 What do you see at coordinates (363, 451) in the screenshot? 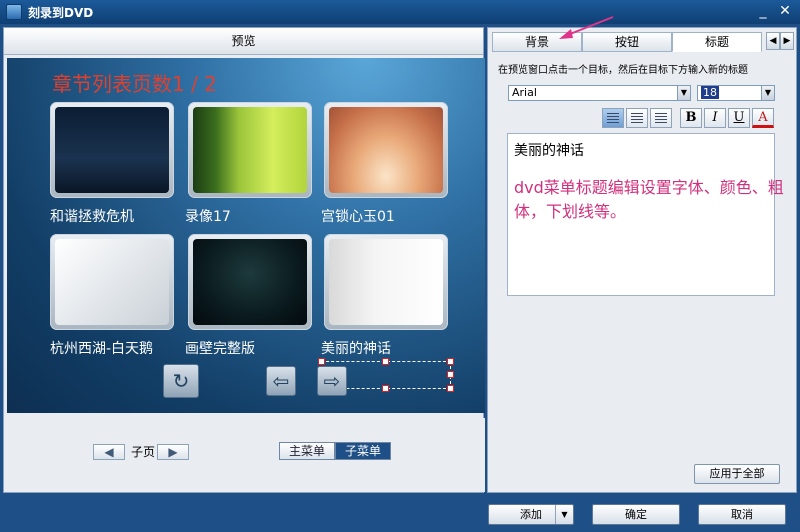
I see `sub-menu-toggle: 子菜单` at bounding box center [363, 451].